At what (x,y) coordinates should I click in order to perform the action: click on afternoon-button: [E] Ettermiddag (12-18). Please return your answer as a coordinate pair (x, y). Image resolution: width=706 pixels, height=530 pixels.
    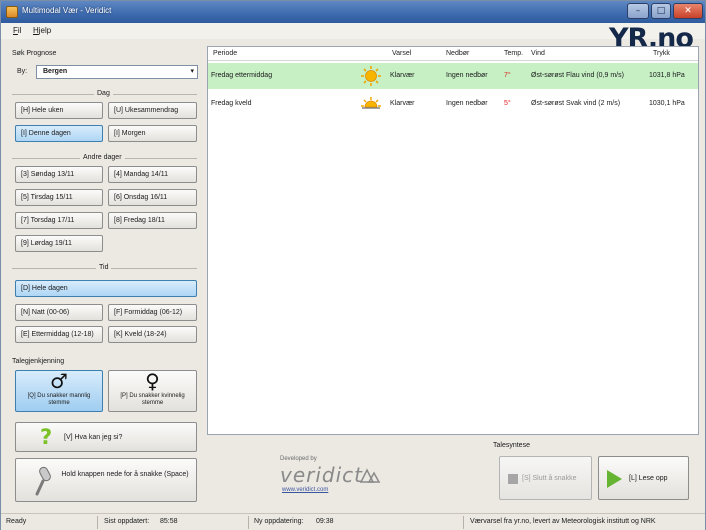
    Looking at the image, I should click on (59, 334).